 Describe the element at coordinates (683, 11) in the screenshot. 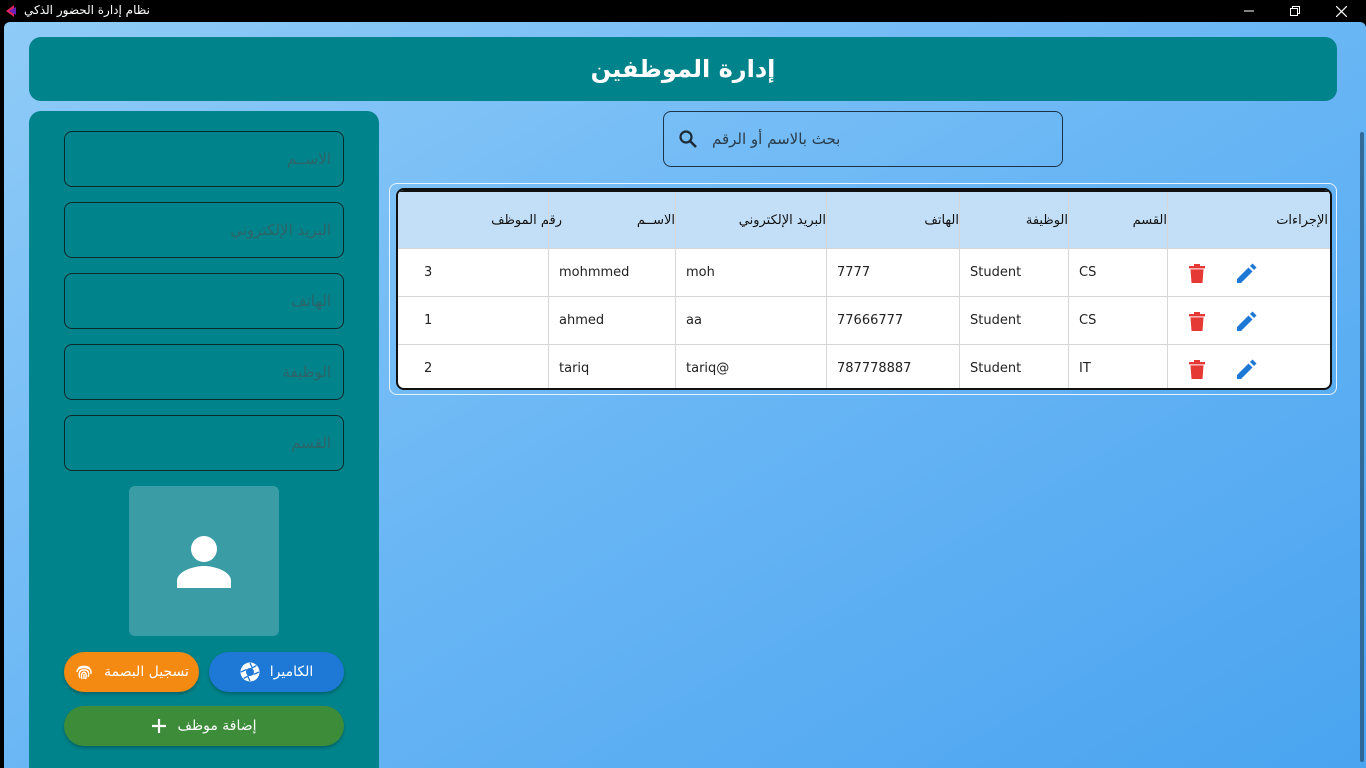

I see `title-bar: نظام إدارة الحضور الذكي` at that location.